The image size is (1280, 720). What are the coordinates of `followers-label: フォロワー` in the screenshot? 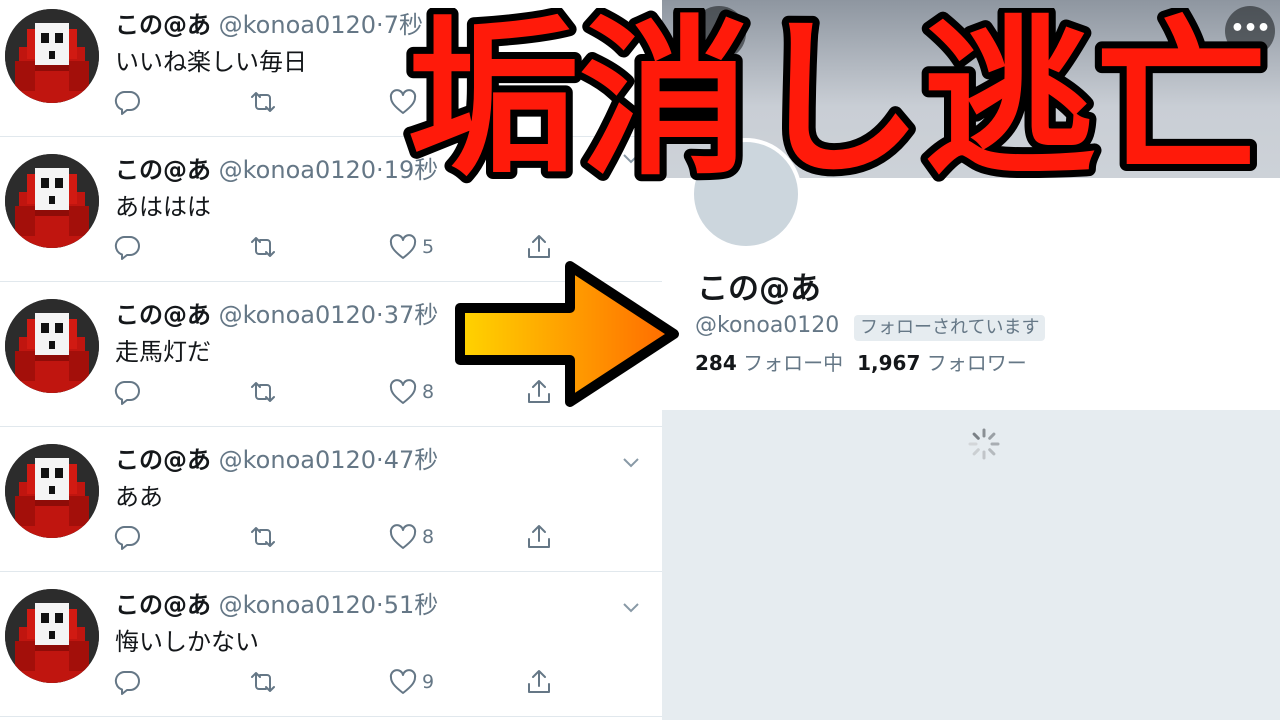 It's located at (976, 363).